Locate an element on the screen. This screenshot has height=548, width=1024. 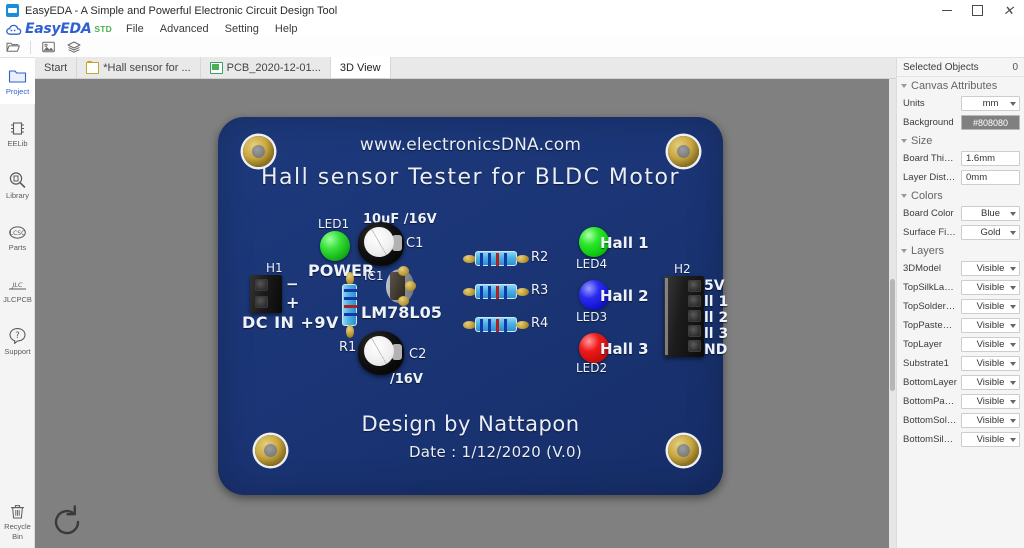
tab-start: Start is located at coordinates (56, 67).